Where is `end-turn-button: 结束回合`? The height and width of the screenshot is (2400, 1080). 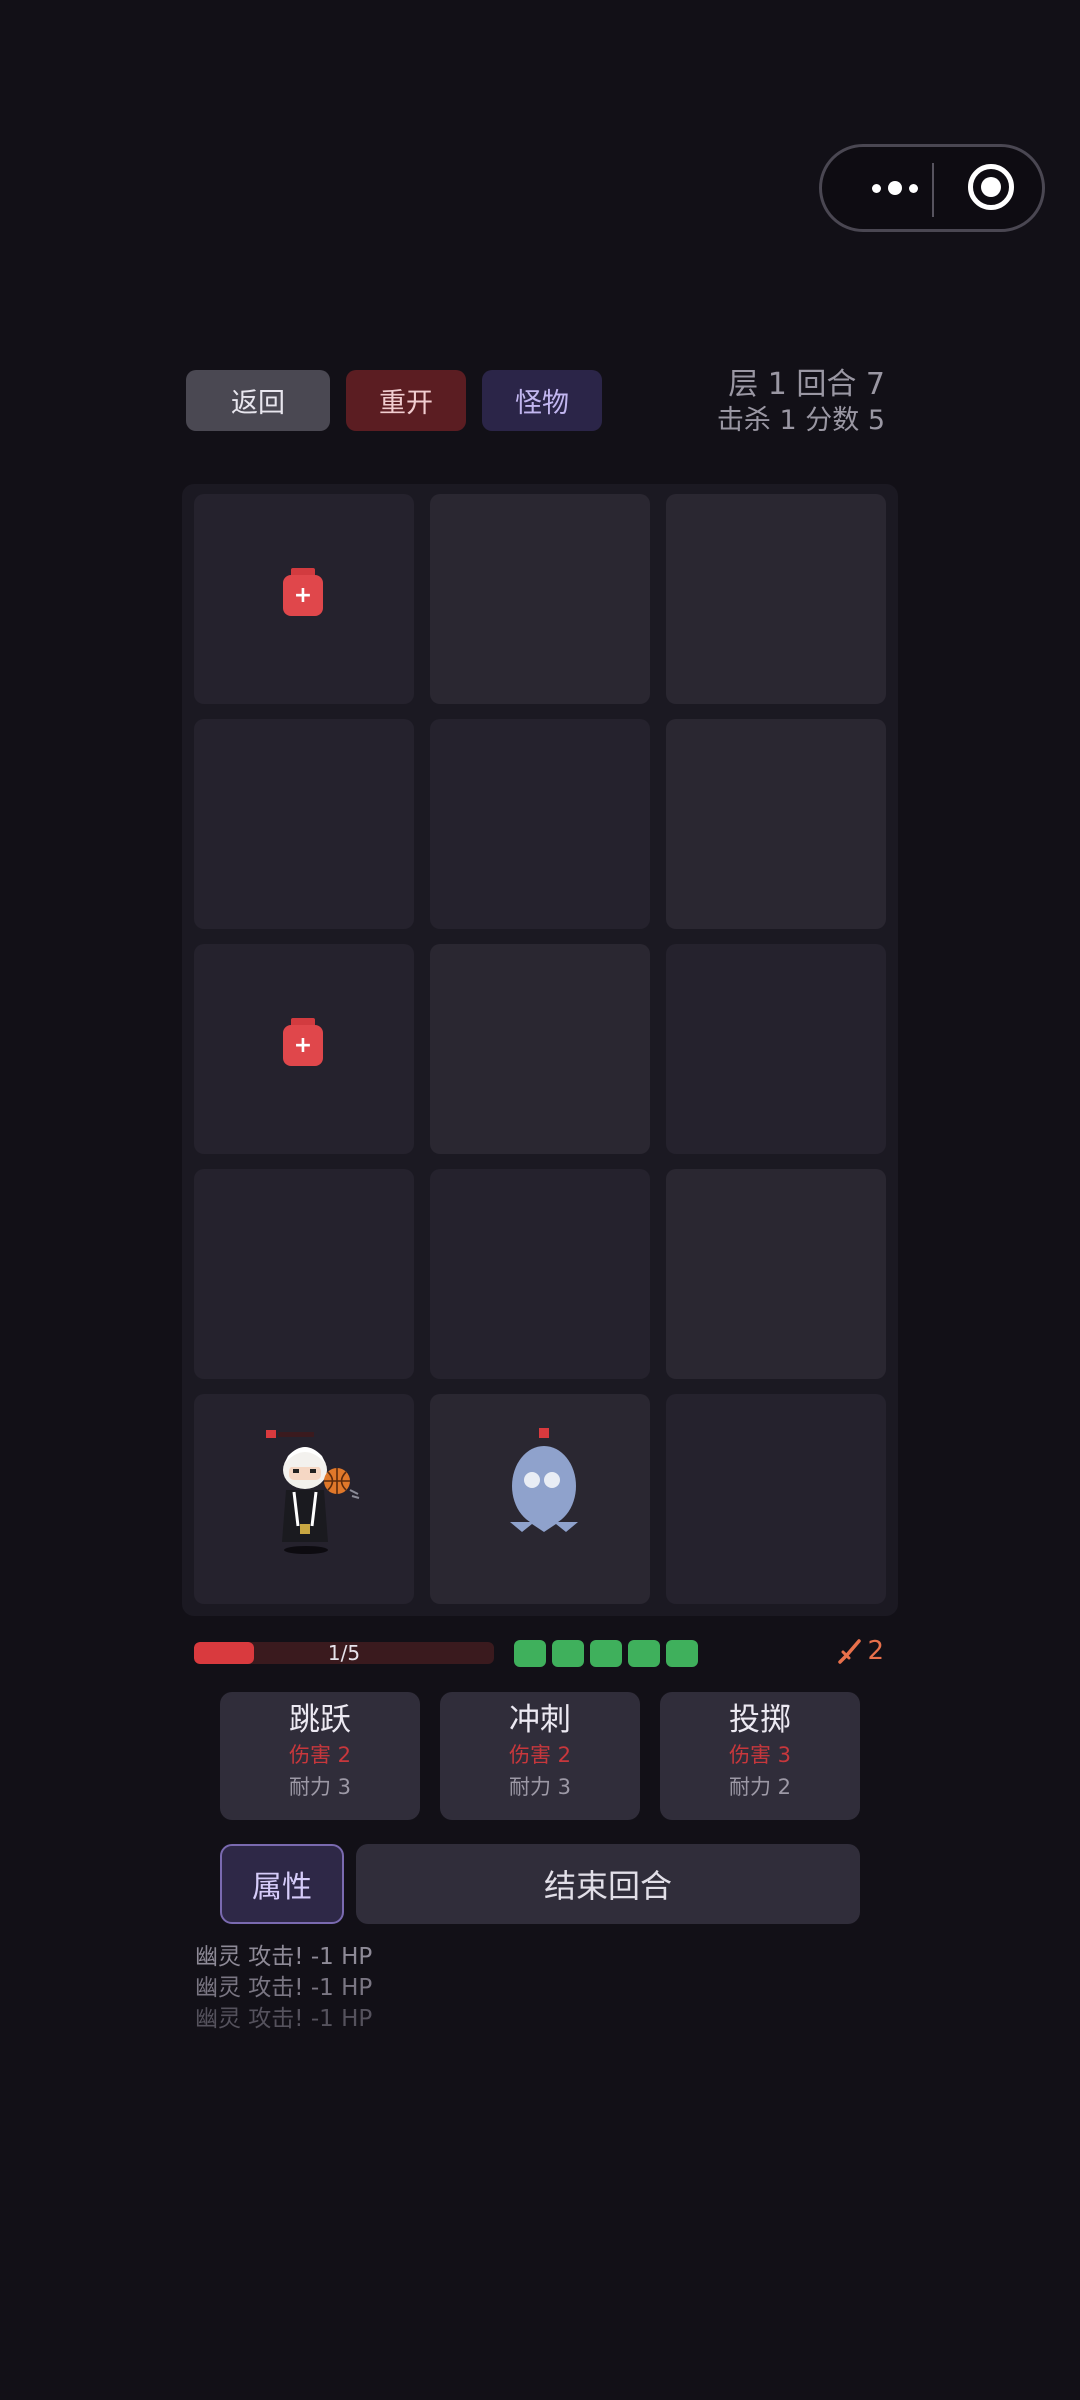 end-turn-button: 结束回合 is located at coordinates (608, 1884).